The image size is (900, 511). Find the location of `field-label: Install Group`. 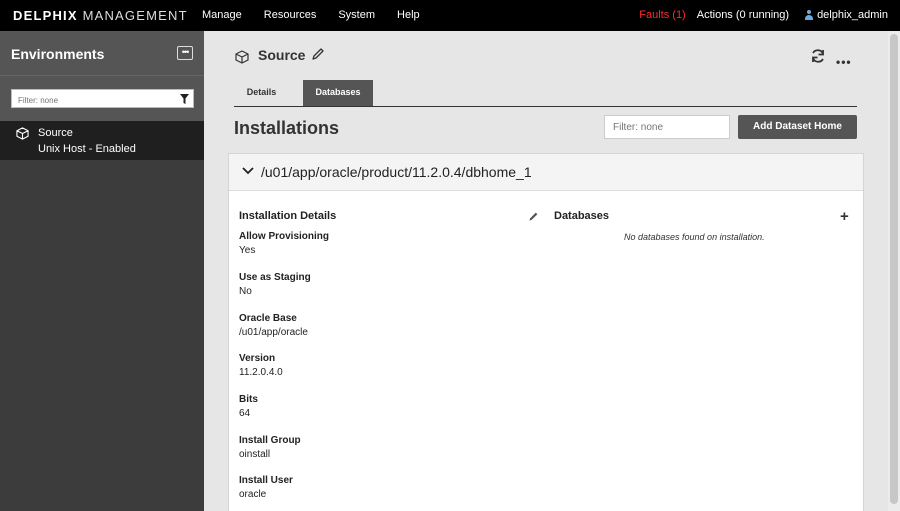

field-label: Install Group is located at coordinates (270, 440).